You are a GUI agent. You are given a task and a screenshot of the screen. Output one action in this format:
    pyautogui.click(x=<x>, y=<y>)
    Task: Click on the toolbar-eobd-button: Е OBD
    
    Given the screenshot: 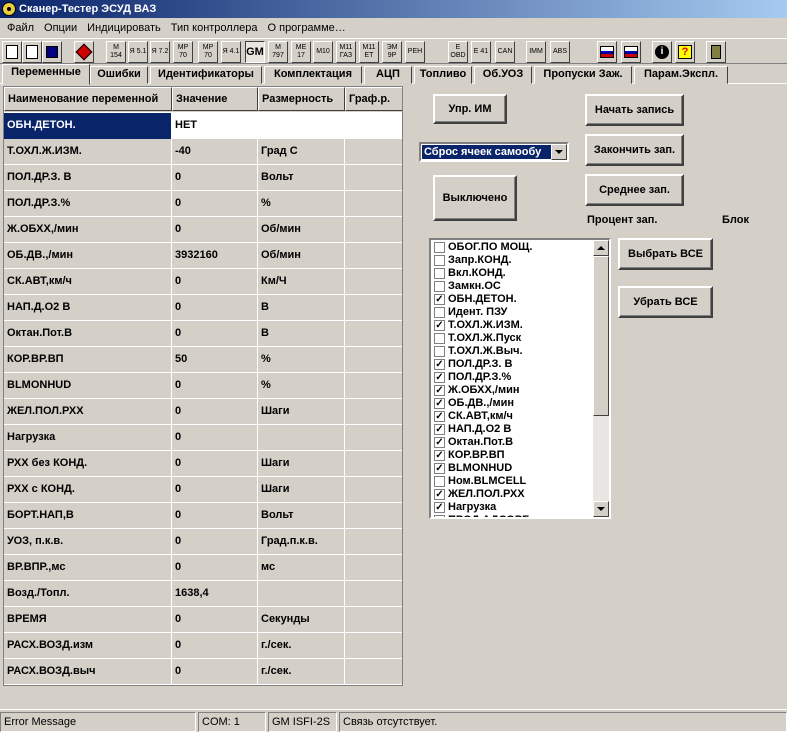 What is the action you would take?
    pyautogui.click(x=458, y=52)
    